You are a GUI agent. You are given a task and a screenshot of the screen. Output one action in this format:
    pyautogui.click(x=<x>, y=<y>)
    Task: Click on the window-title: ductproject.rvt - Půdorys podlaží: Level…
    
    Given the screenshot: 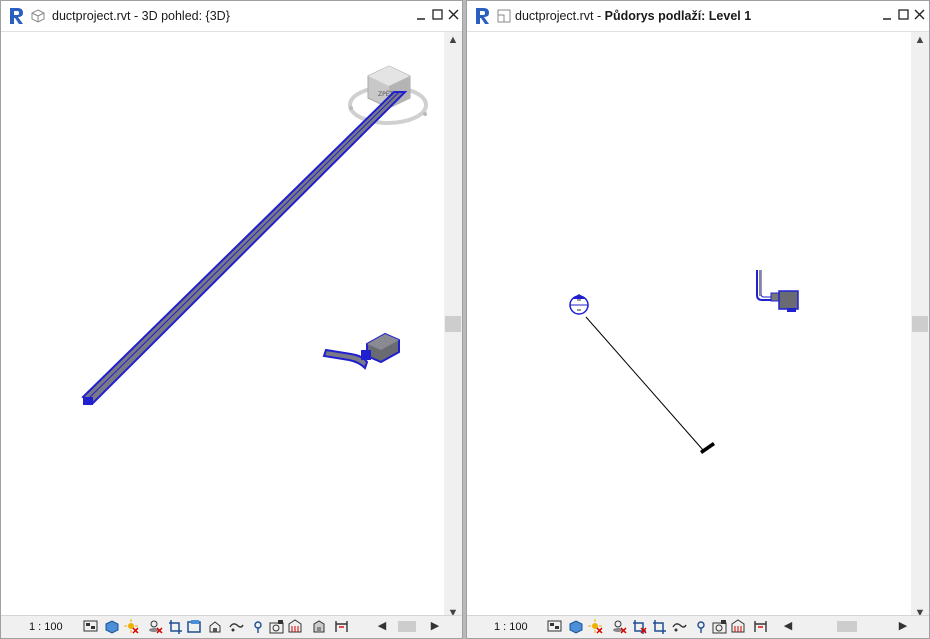 What is the action you would take?
    pyautogui.click(x=633, y=16)
    